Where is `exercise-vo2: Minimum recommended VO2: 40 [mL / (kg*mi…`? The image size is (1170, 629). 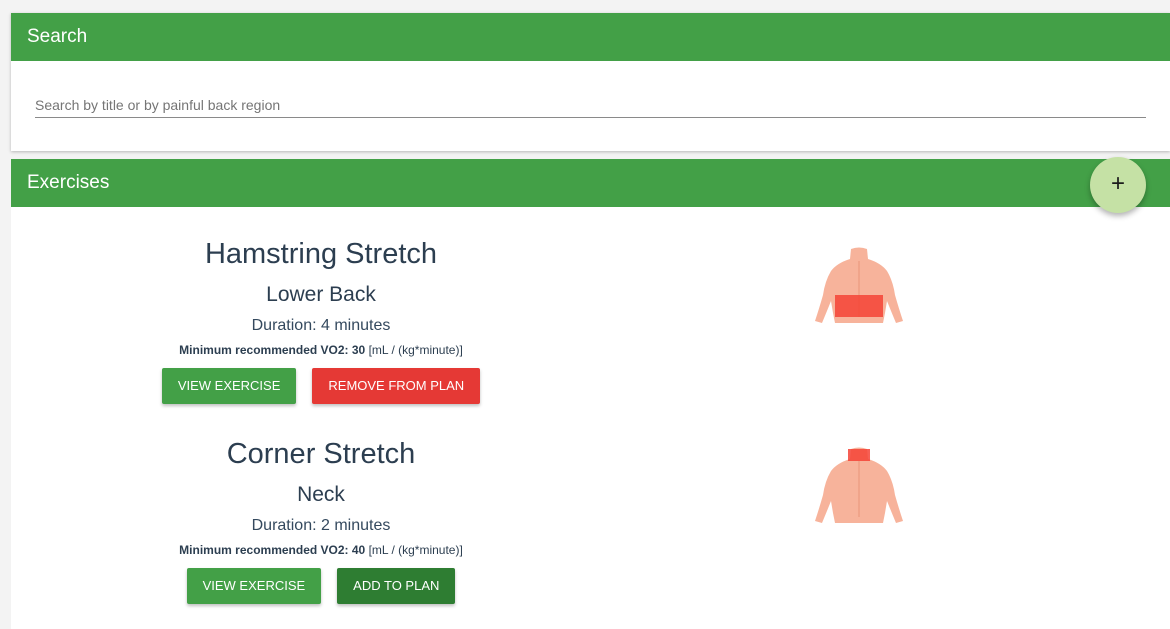
exercise-vo2: Minimum recommended VO2: 40 [mL / (kg*mi… is located at coordinates (321, 550).